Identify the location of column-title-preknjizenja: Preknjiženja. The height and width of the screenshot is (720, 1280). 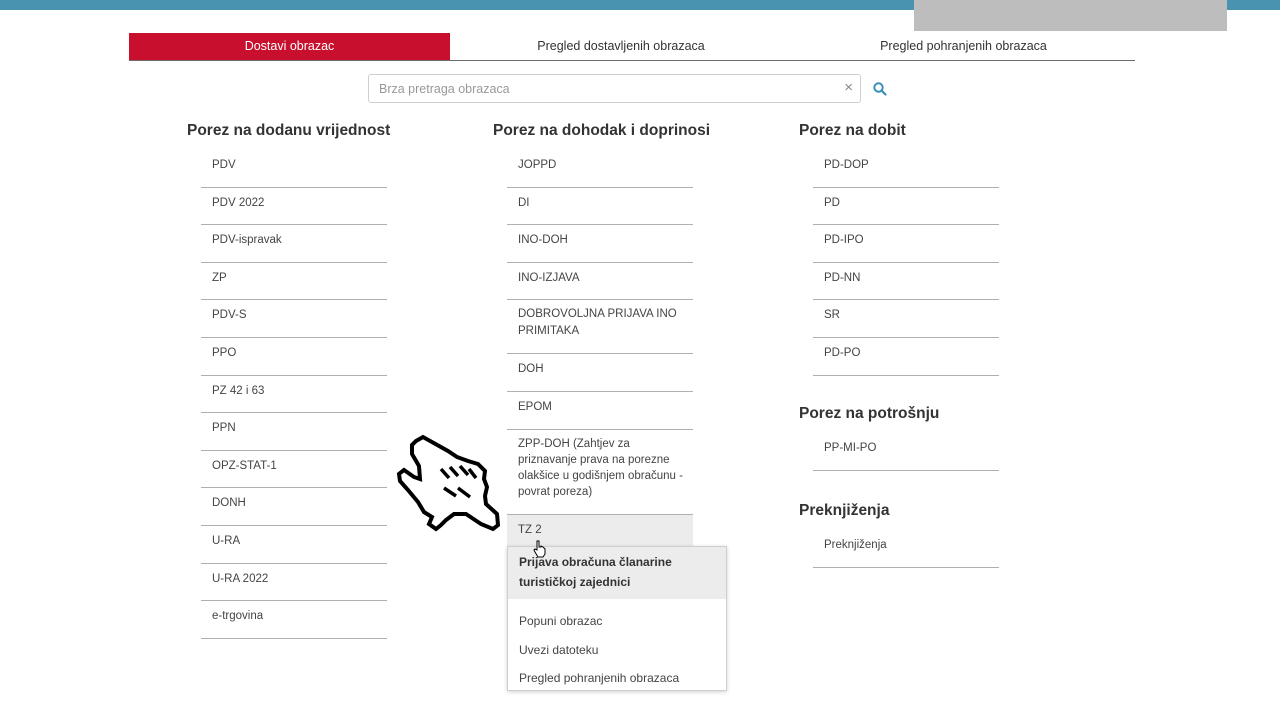
(844, 510).